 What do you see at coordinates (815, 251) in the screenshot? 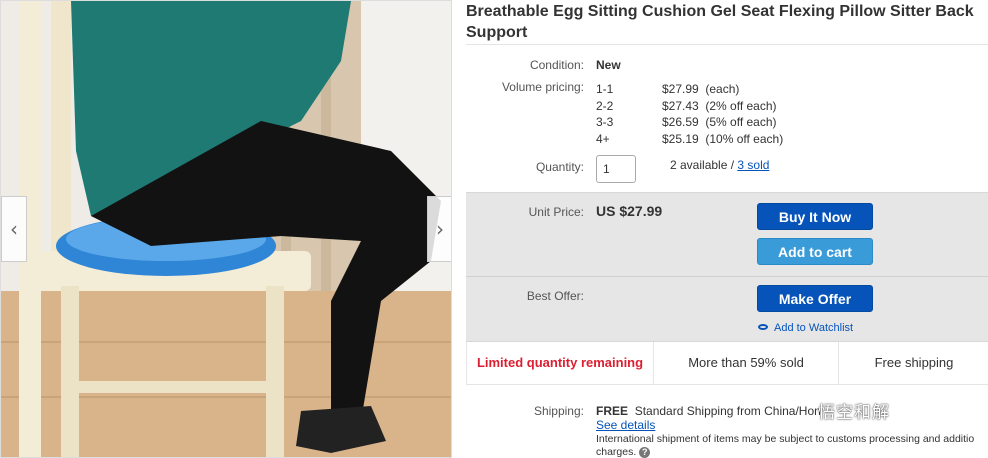
I see `add-to-cart-button: Add to cart` at bounding box center [815, 251].